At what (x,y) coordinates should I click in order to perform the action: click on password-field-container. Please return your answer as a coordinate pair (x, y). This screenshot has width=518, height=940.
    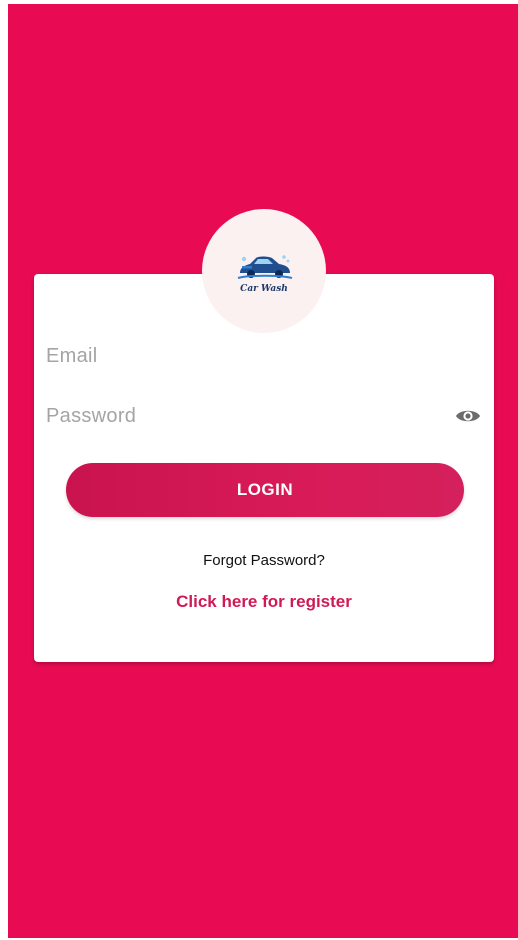
    Looking at the image, I should click on (264, 416).